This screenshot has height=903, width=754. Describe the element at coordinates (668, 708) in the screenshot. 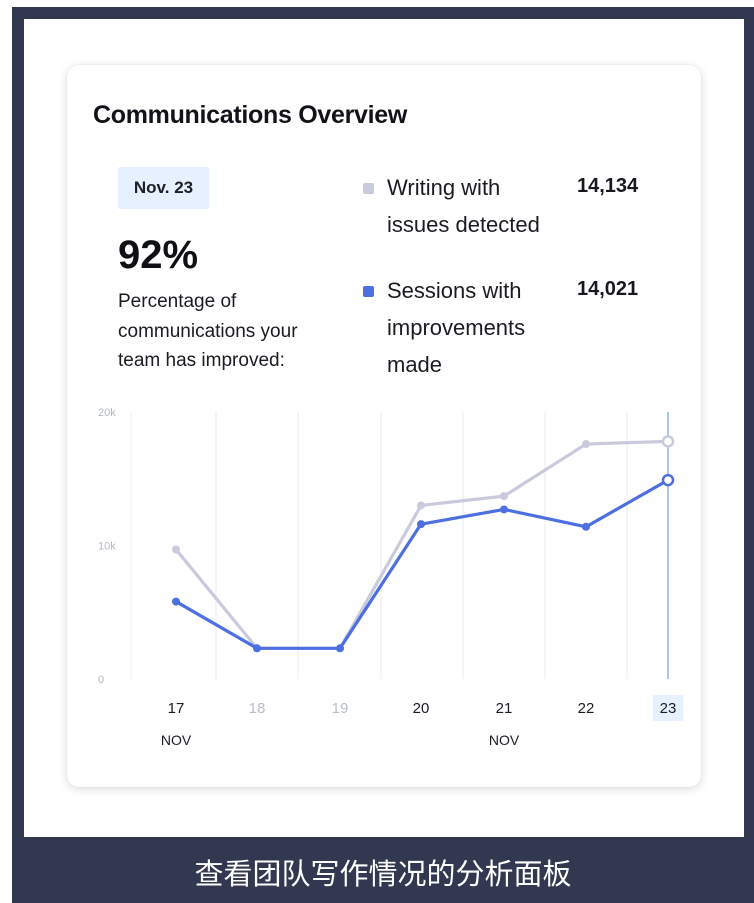

I see `x-tick-label: 23` at that location.